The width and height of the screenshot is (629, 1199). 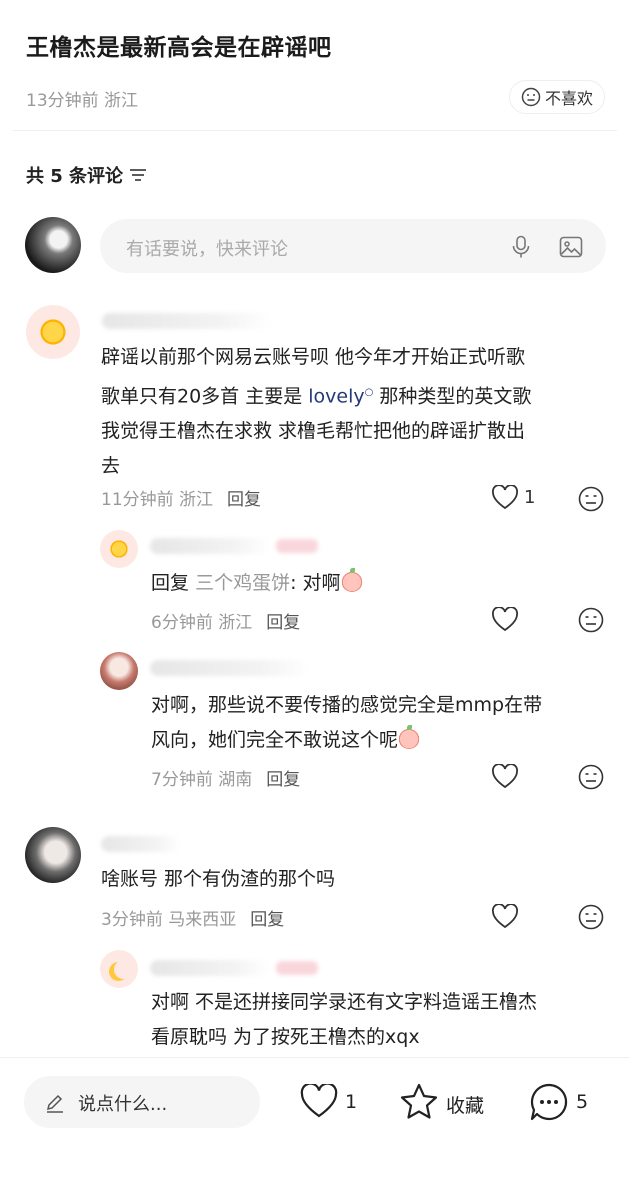 What do you see at coordinates (521, 247) in the screenshot?
I see `mic-icon` at bounding box center [521, 247].